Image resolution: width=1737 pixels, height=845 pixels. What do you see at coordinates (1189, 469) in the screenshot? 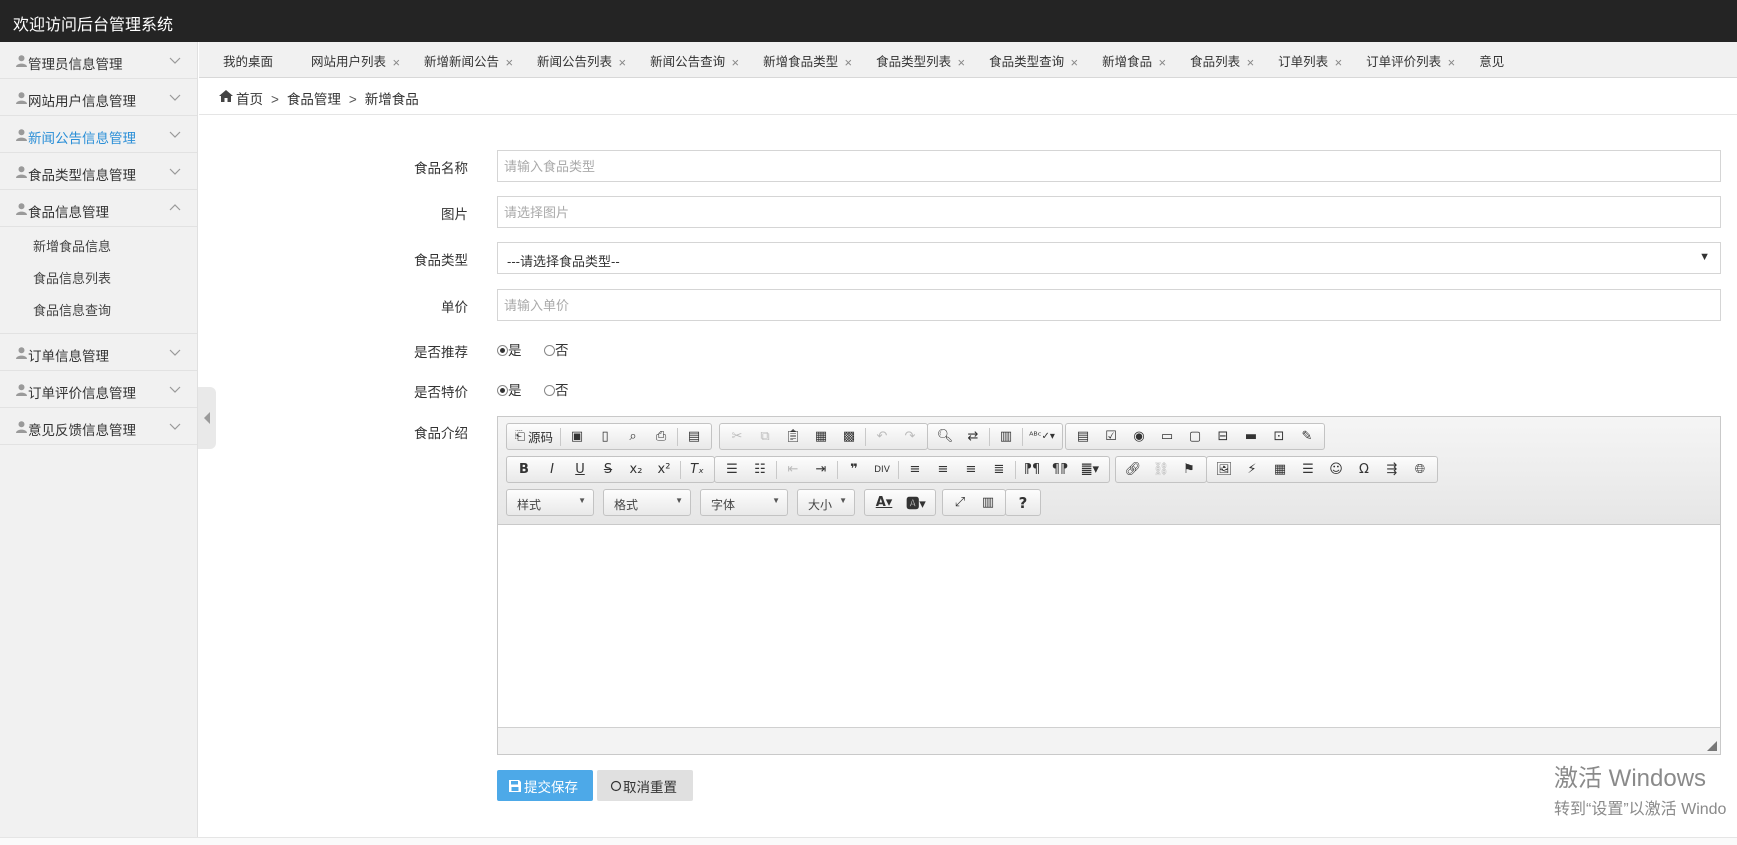
I see `anchor-button: ⚑` at bounding box center [1189, 469].